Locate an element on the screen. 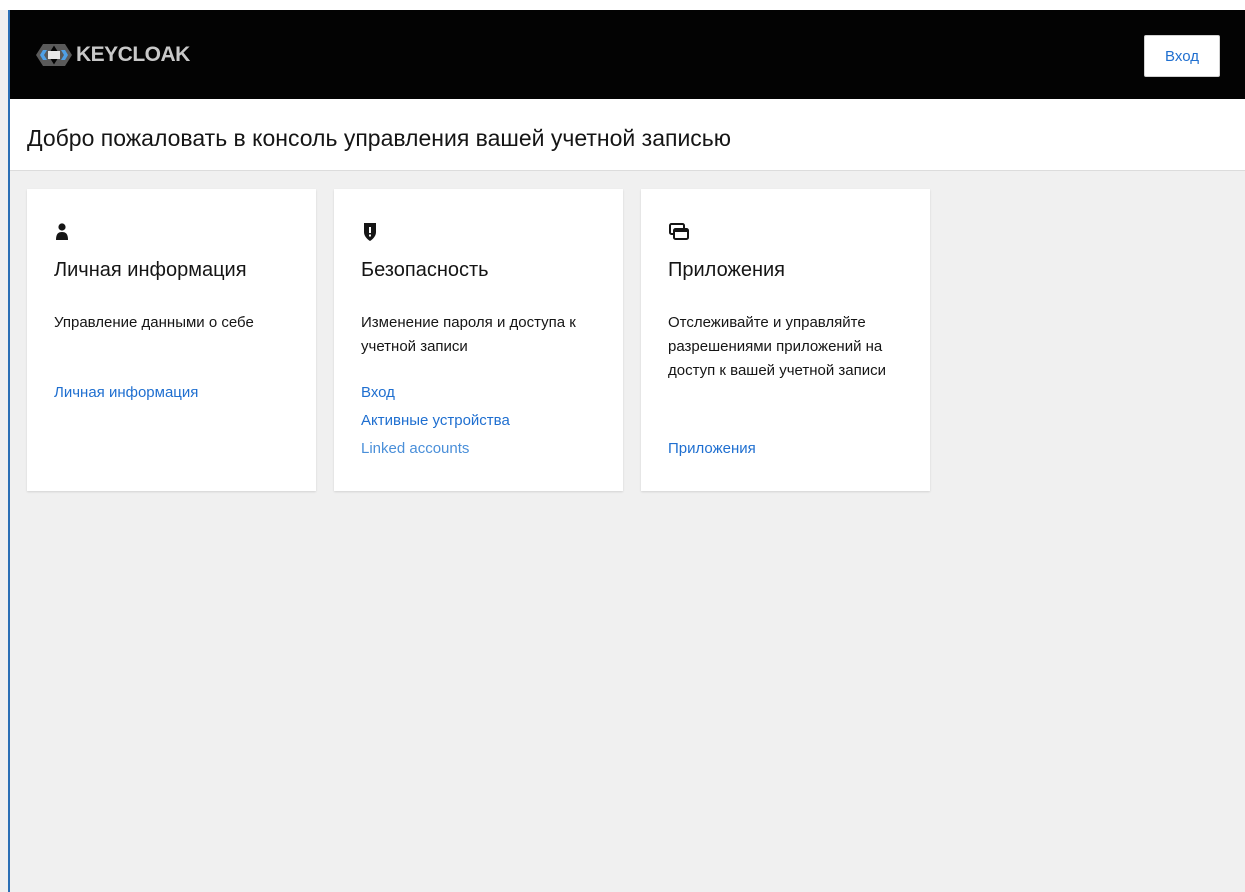 The image size is (1245, 892). brand-name: KEYCLOAK is located at coordinates (133, 54).